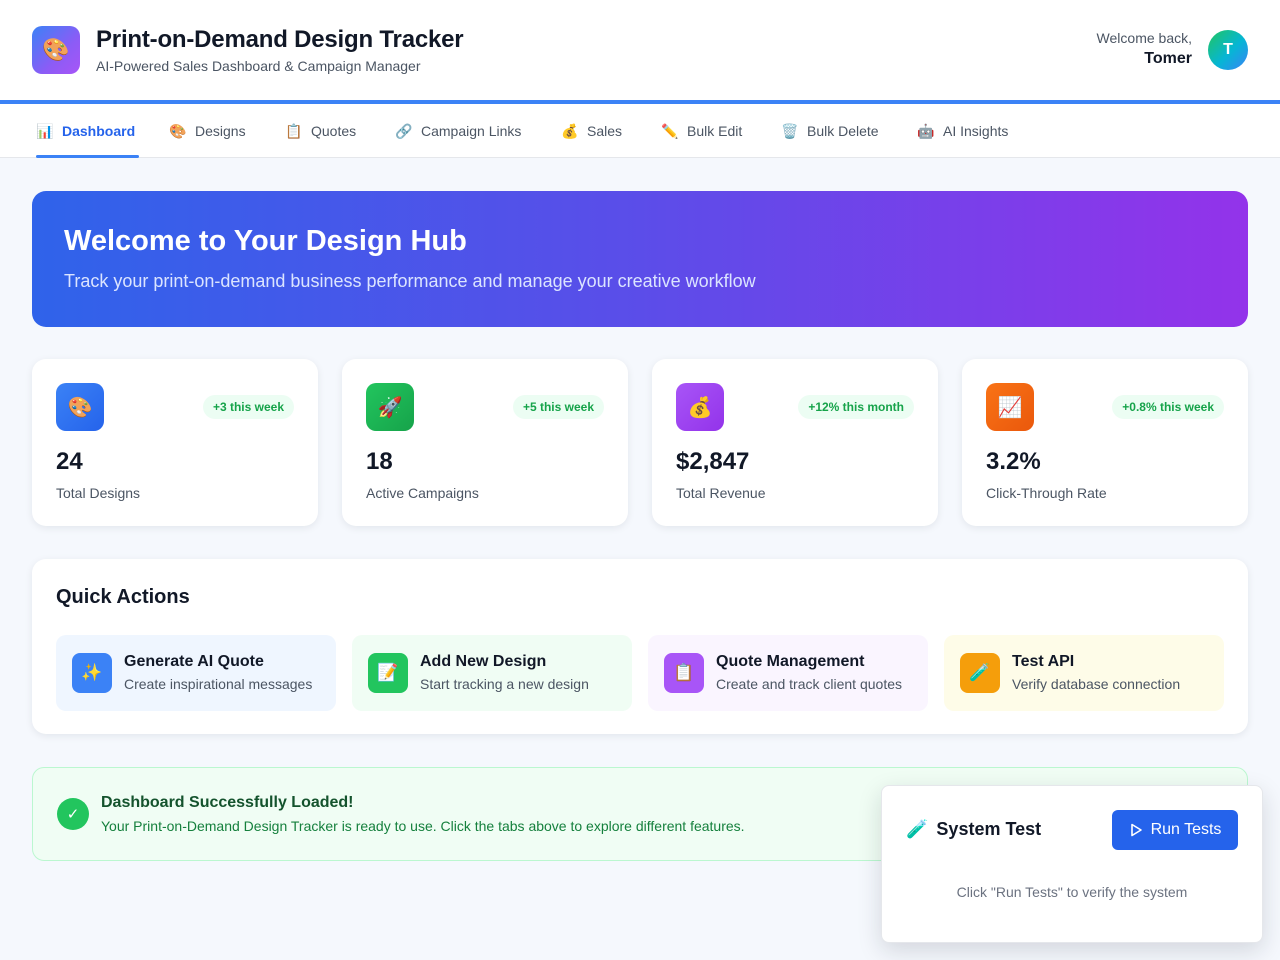  I want to click on stat-card-active-campaigns: 🚀 +5 this week 18 Active Campaigns, so click(485, 442).